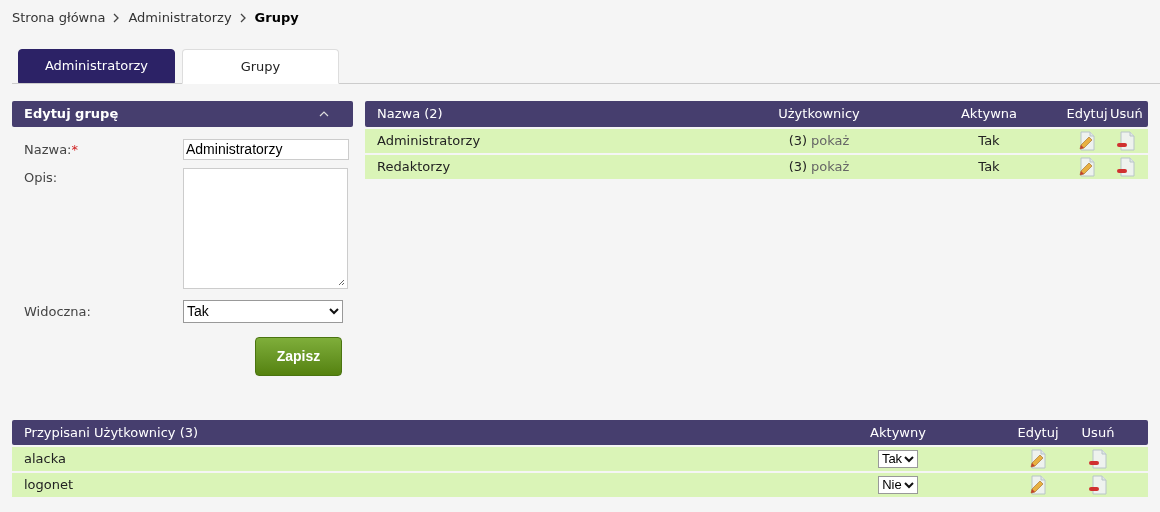 The height and width of the screenshot is (512, 1160). What do you see at coordinates (74, 149) in the screenshot?
I see `required-mark: *` at bounding box center [74, 149].